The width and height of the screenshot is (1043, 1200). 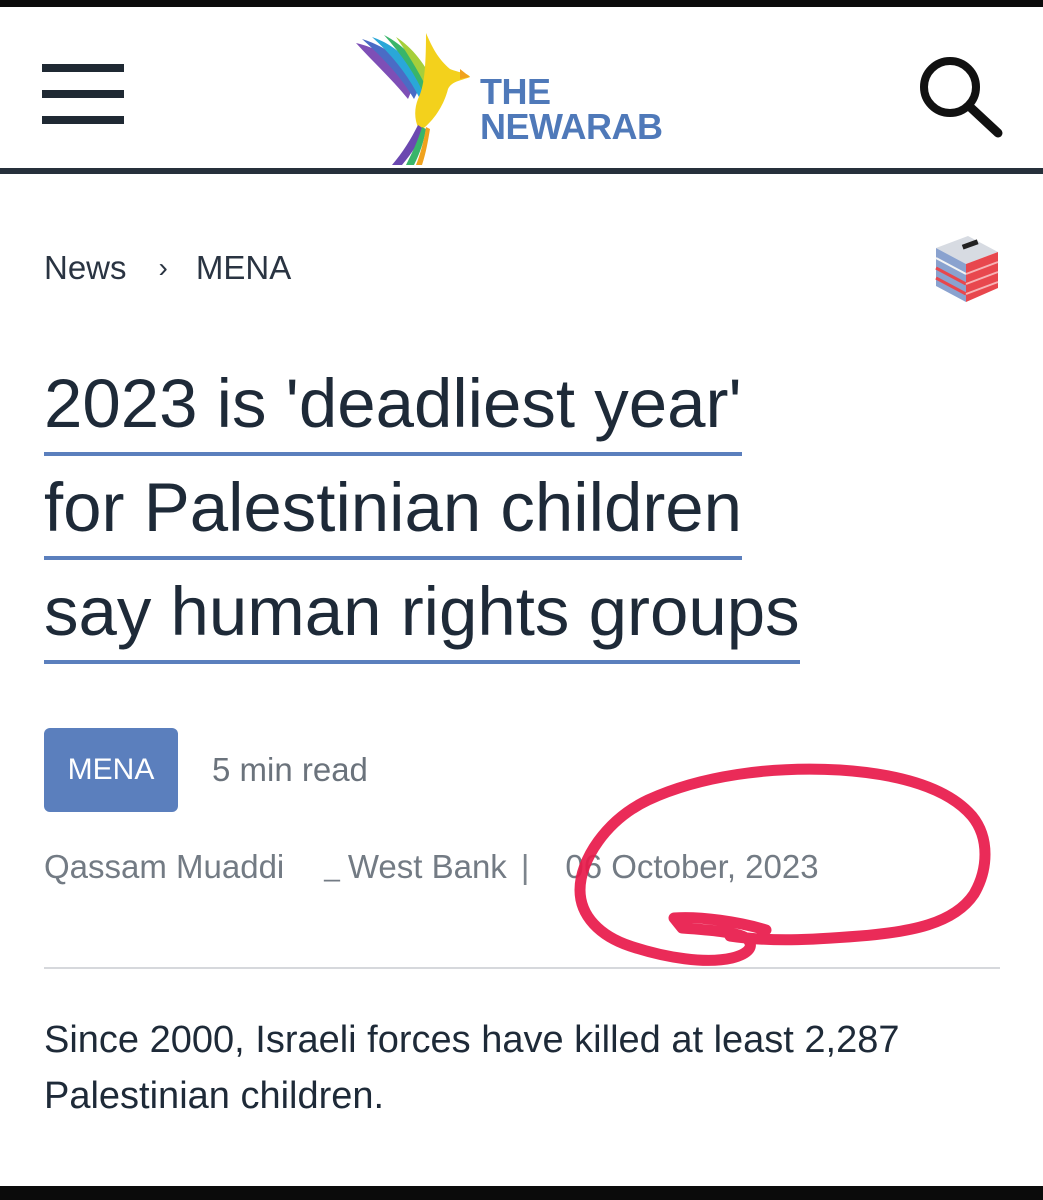 What do you see at coordinates (164, 867) in the screenshot?
I see `author-name: Qassam Muaddi` at bounding box center [164, 867].